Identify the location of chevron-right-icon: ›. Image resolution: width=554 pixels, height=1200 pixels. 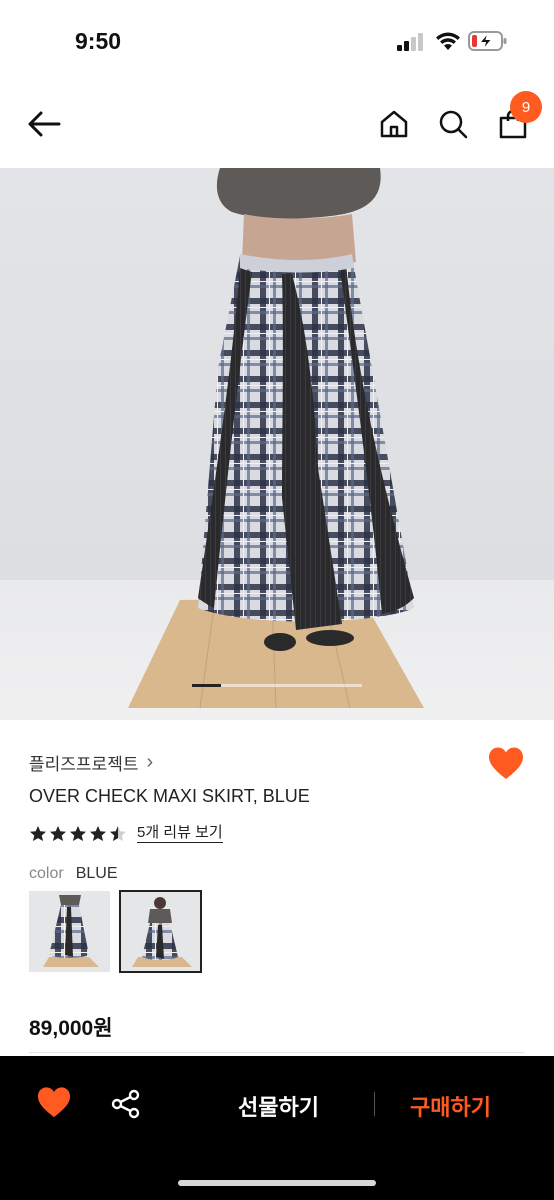
(150, 762).